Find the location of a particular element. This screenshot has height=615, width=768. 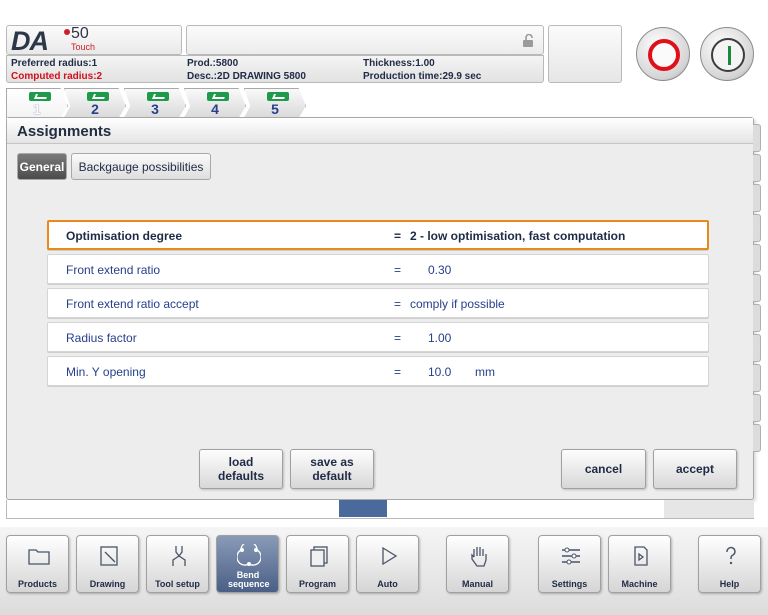

save-as-default-button: save as default is located at coordinates (332, 469).